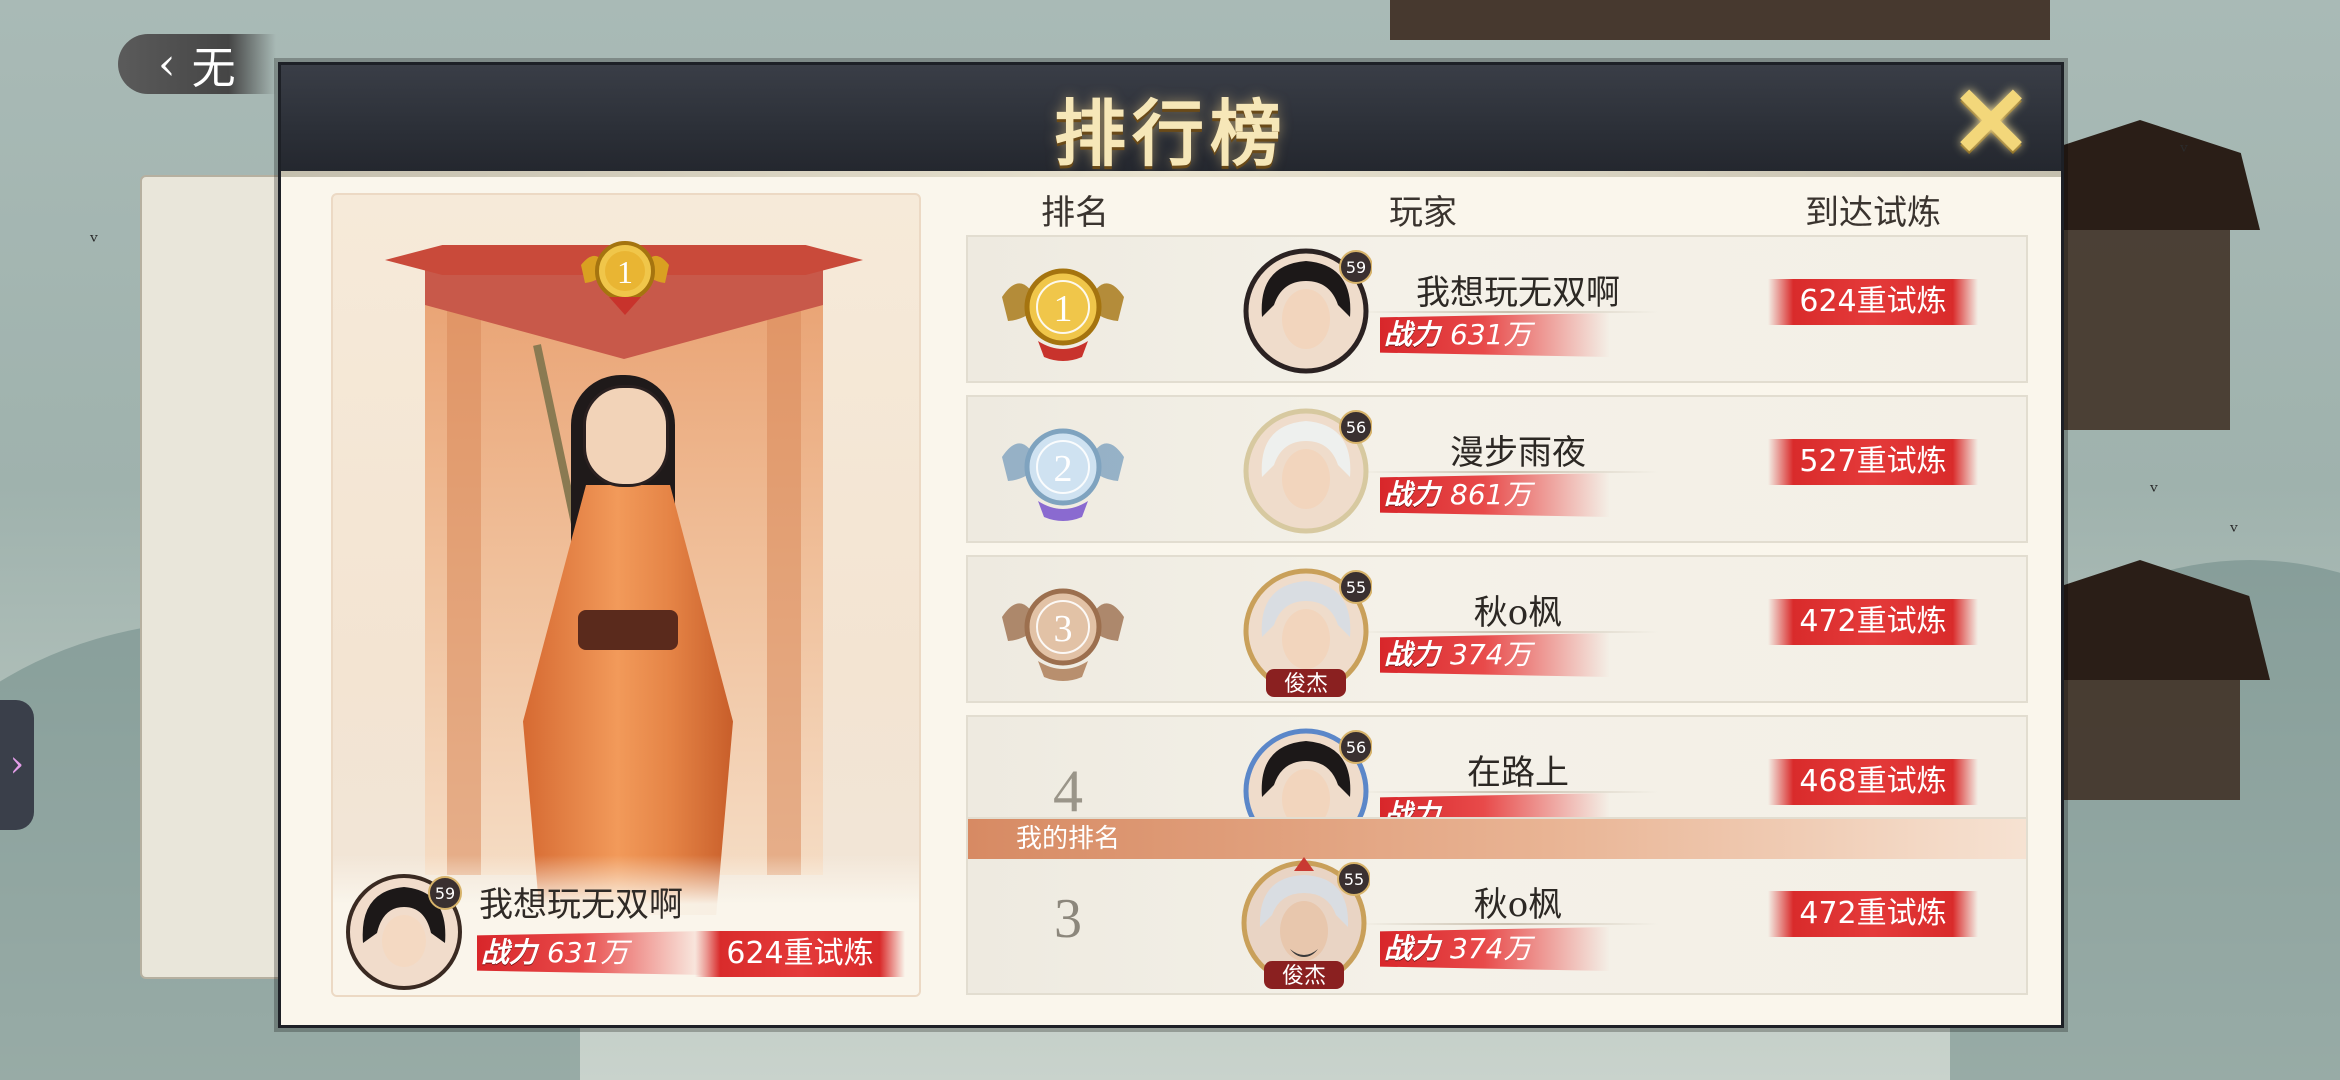  I want to click on column-header-trial: 到达试炼, so click(1873, 213).